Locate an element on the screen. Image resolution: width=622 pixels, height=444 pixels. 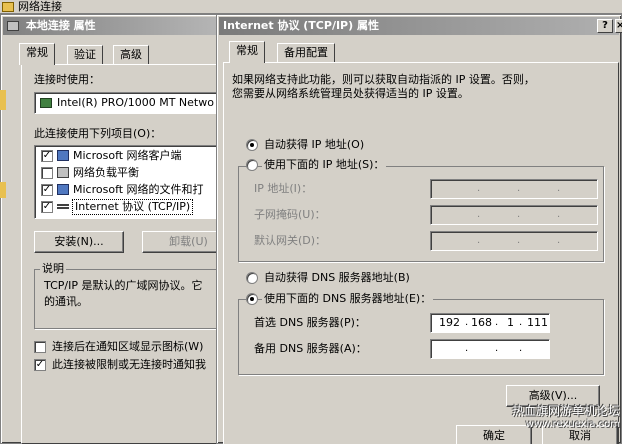
manual-ip-radio is located at coordinates (252, 165).